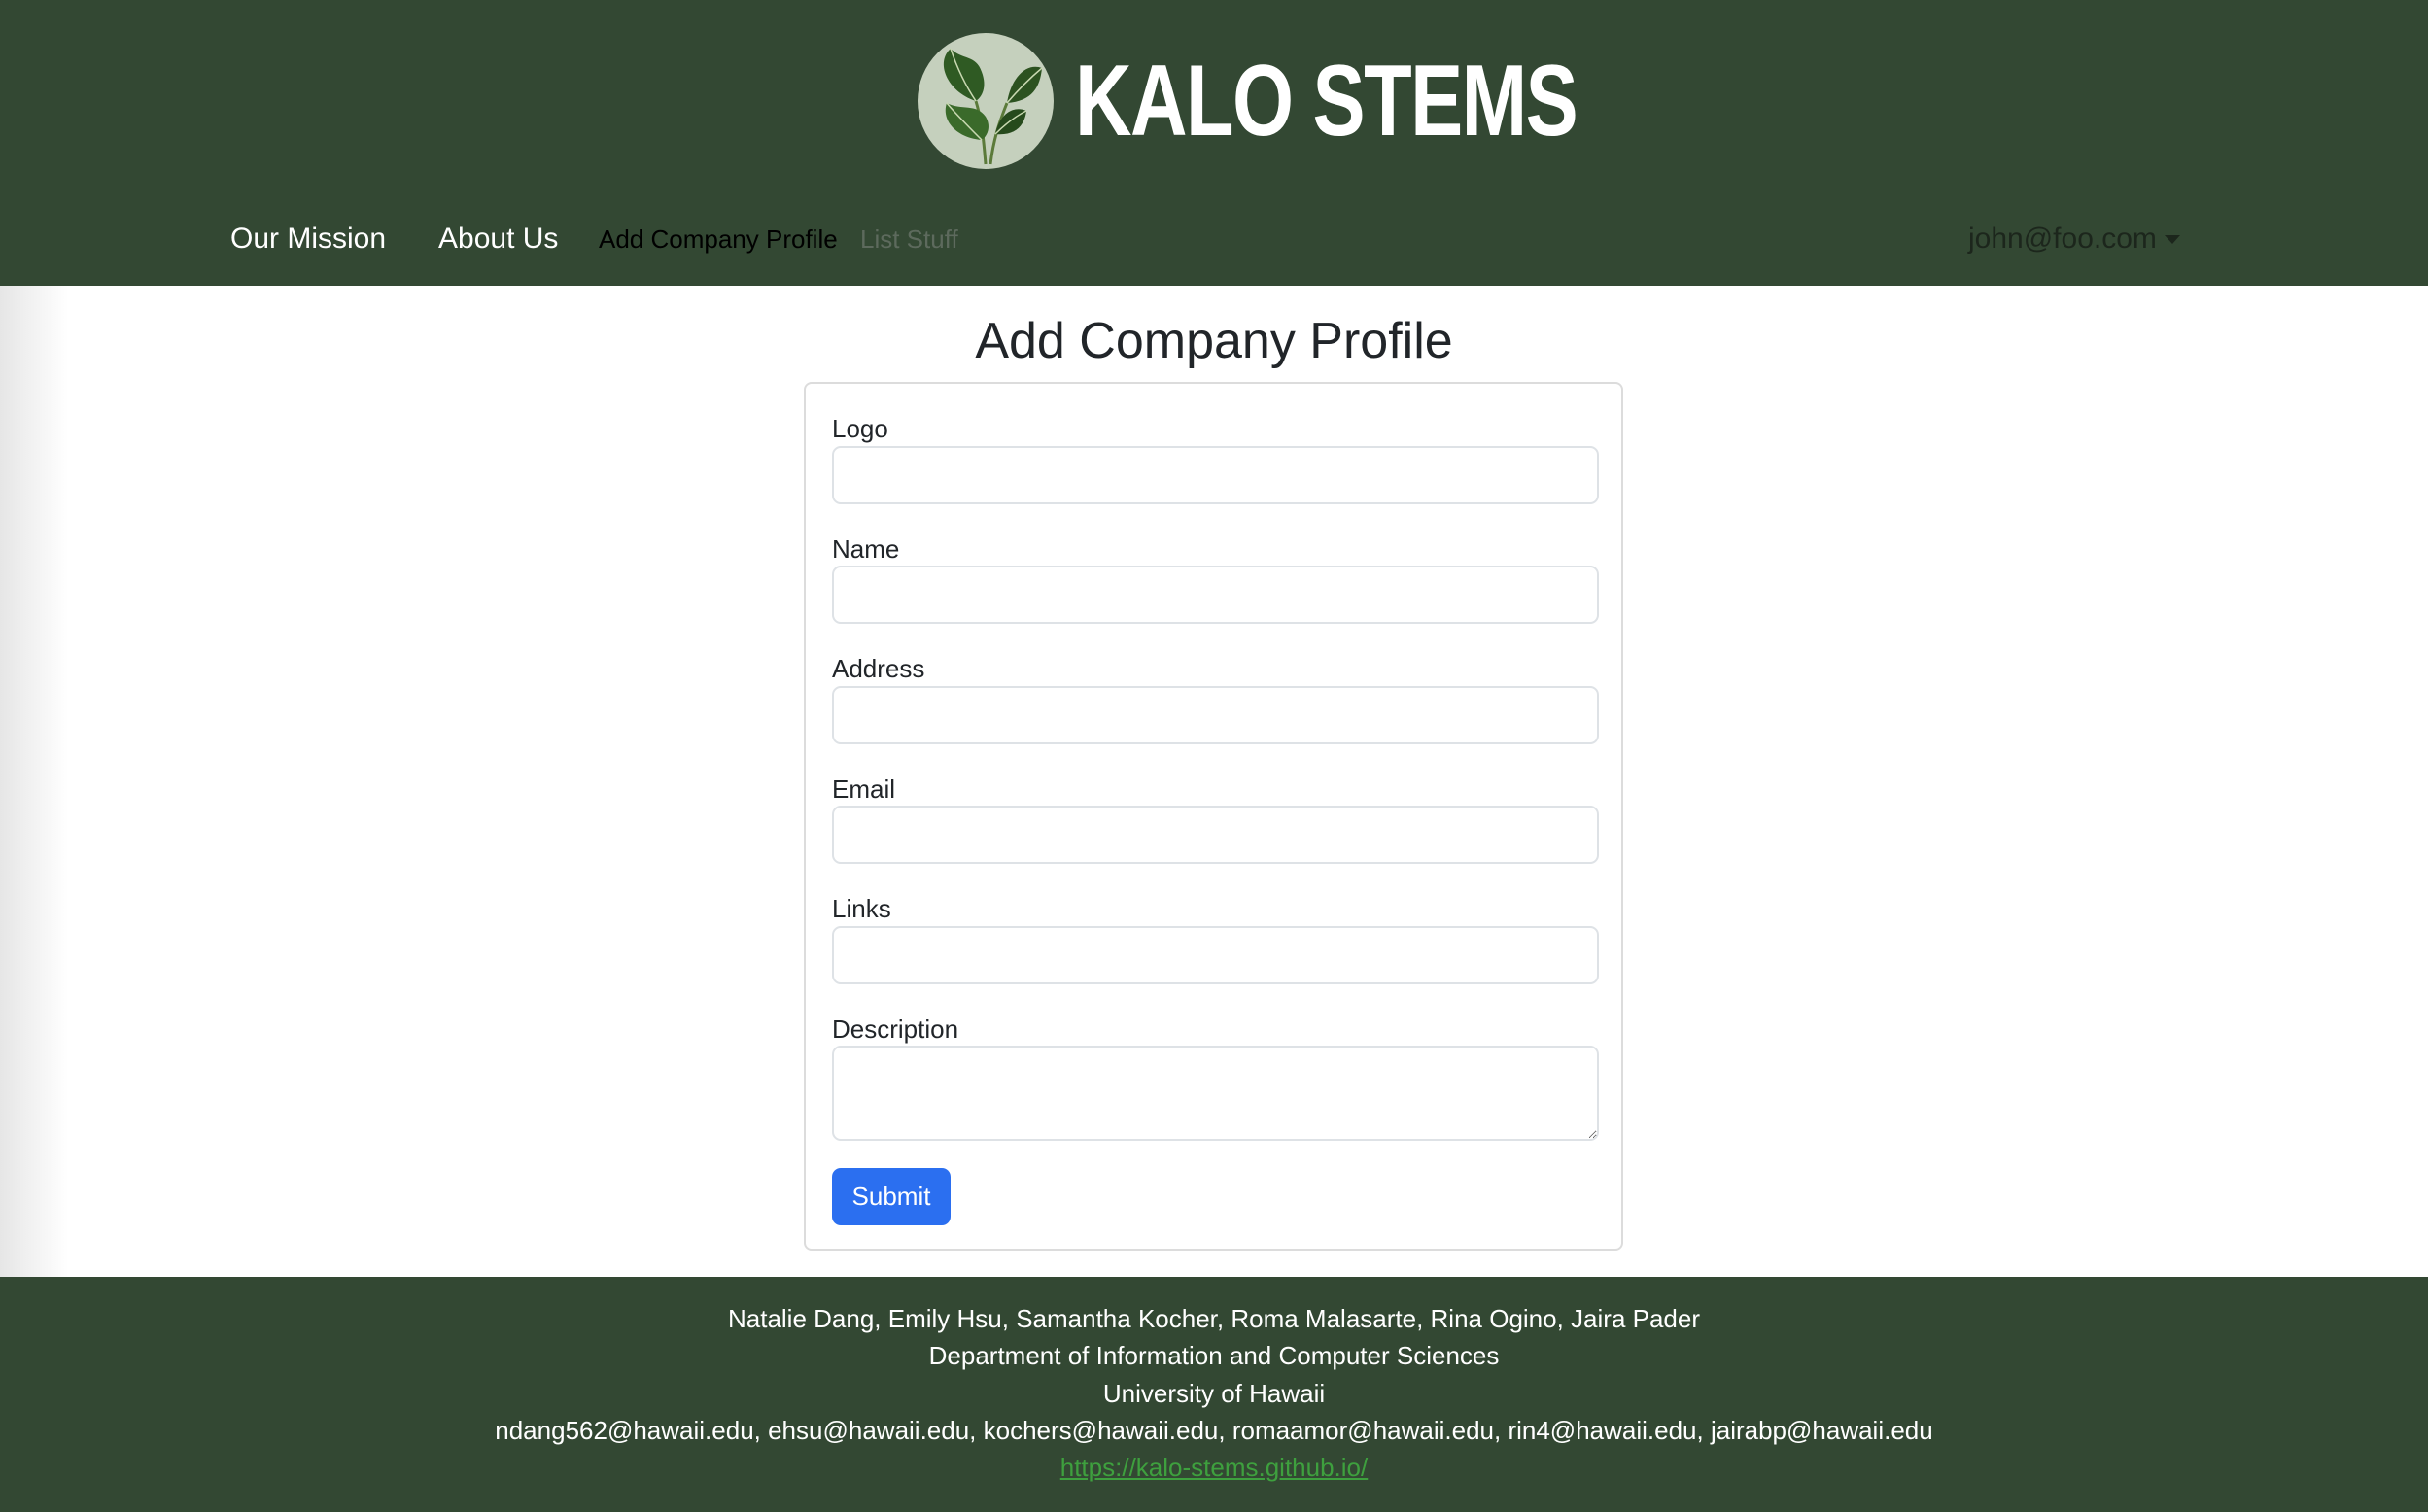 The height and width of the screenshot is (1512, 2428). I want to click on nav-our-mission: Our Mission, so click(308, 239).